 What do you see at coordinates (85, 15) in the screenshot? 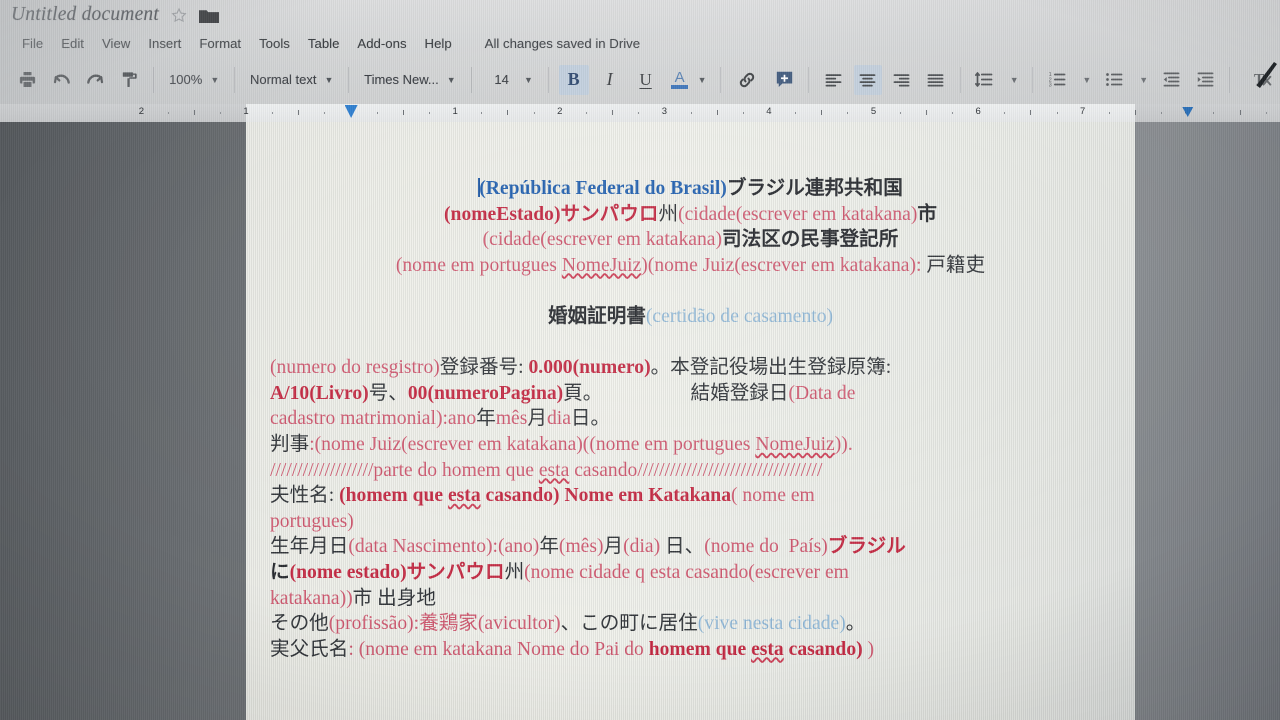
I see `document-title: Untitled document` at bounding box center [85, 15].